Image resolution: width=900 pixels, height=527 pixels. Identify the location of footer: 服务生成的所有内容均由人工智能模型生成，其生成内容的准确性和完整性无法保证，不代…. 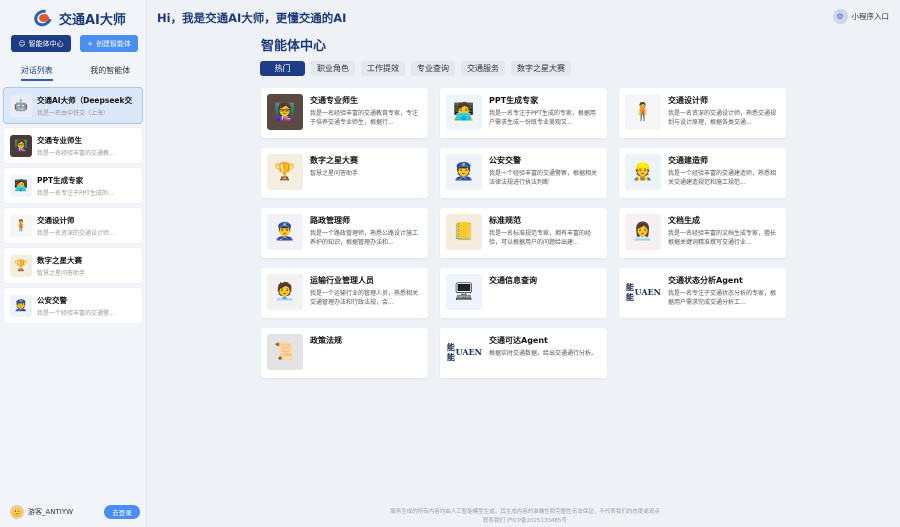
(525, 517).